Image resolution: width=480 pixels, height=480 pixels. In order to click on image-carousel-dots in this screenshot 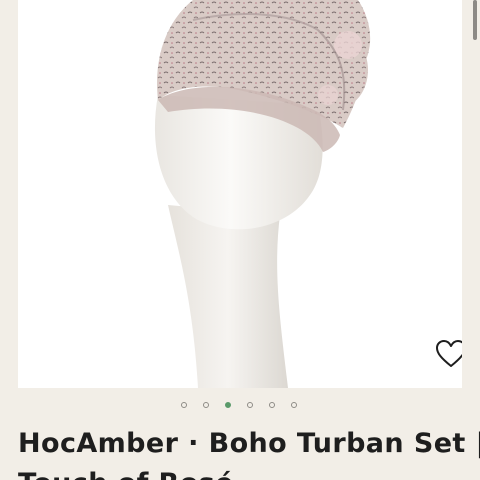, I will do `click(240, 405)`.